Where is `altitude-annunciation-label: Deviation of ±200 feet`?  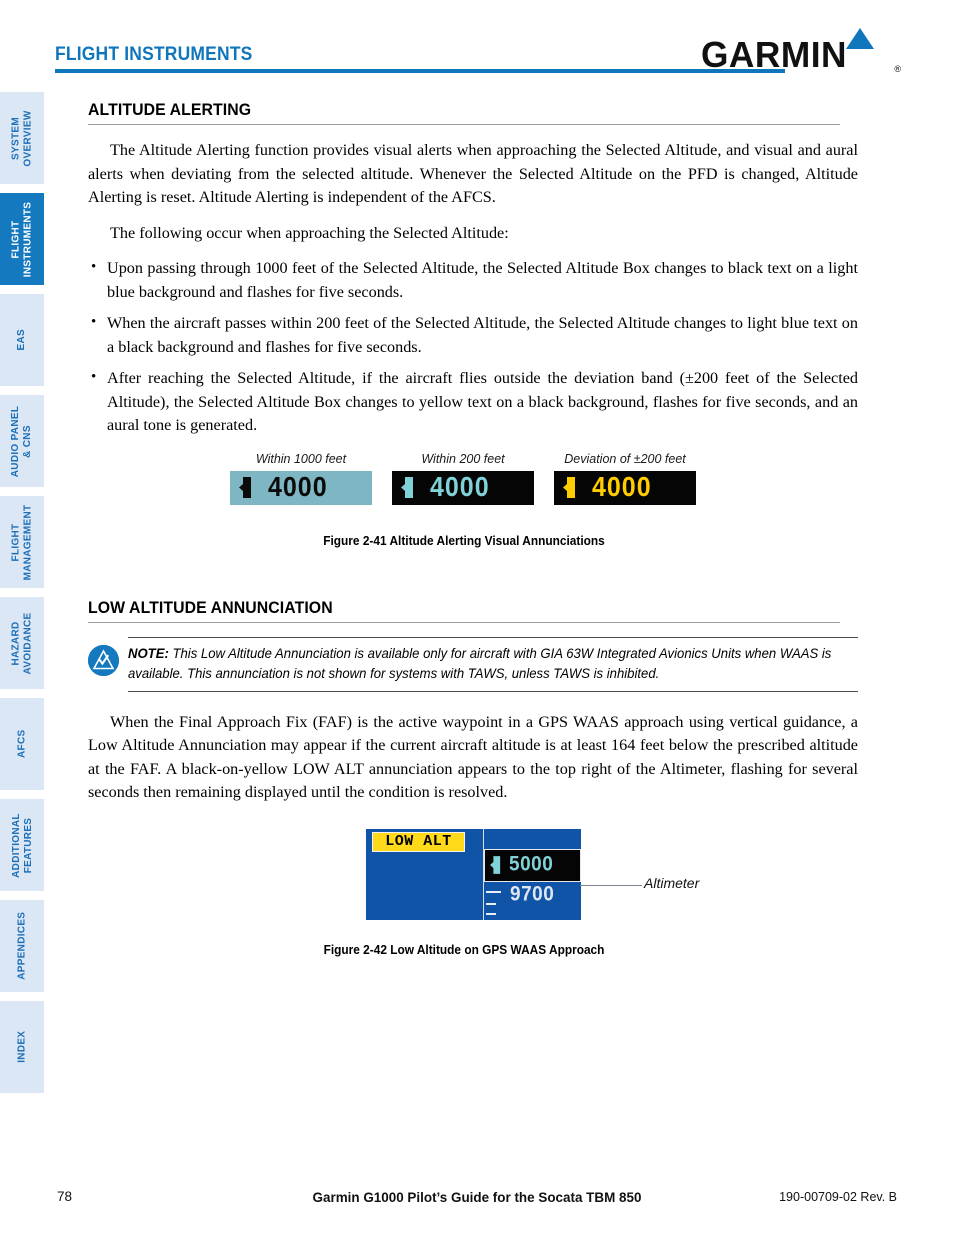
altitude-annunciation-label: Deviation of ±200 feet is located at coordinates (625, 458).